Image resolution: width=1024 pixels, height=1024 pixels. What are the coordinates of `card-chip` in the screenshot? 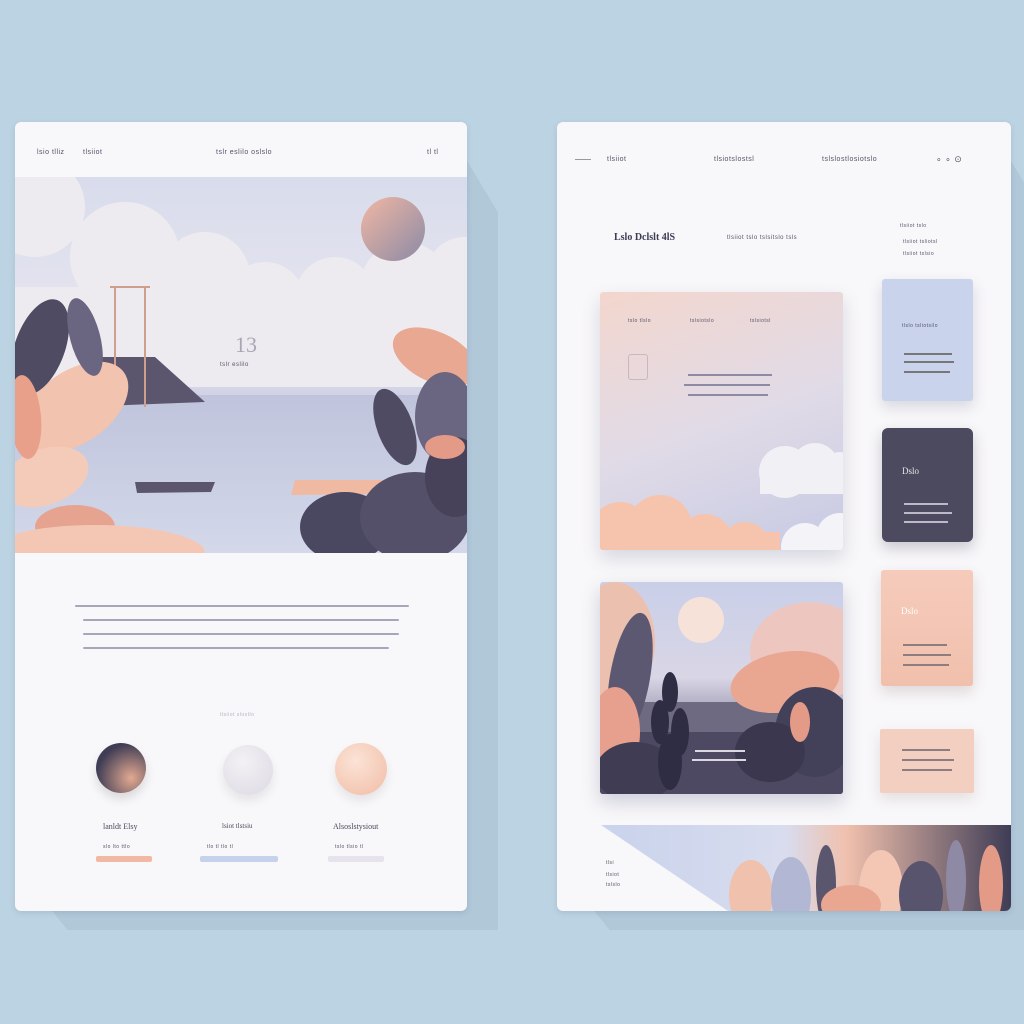 It's located at (638, 367).